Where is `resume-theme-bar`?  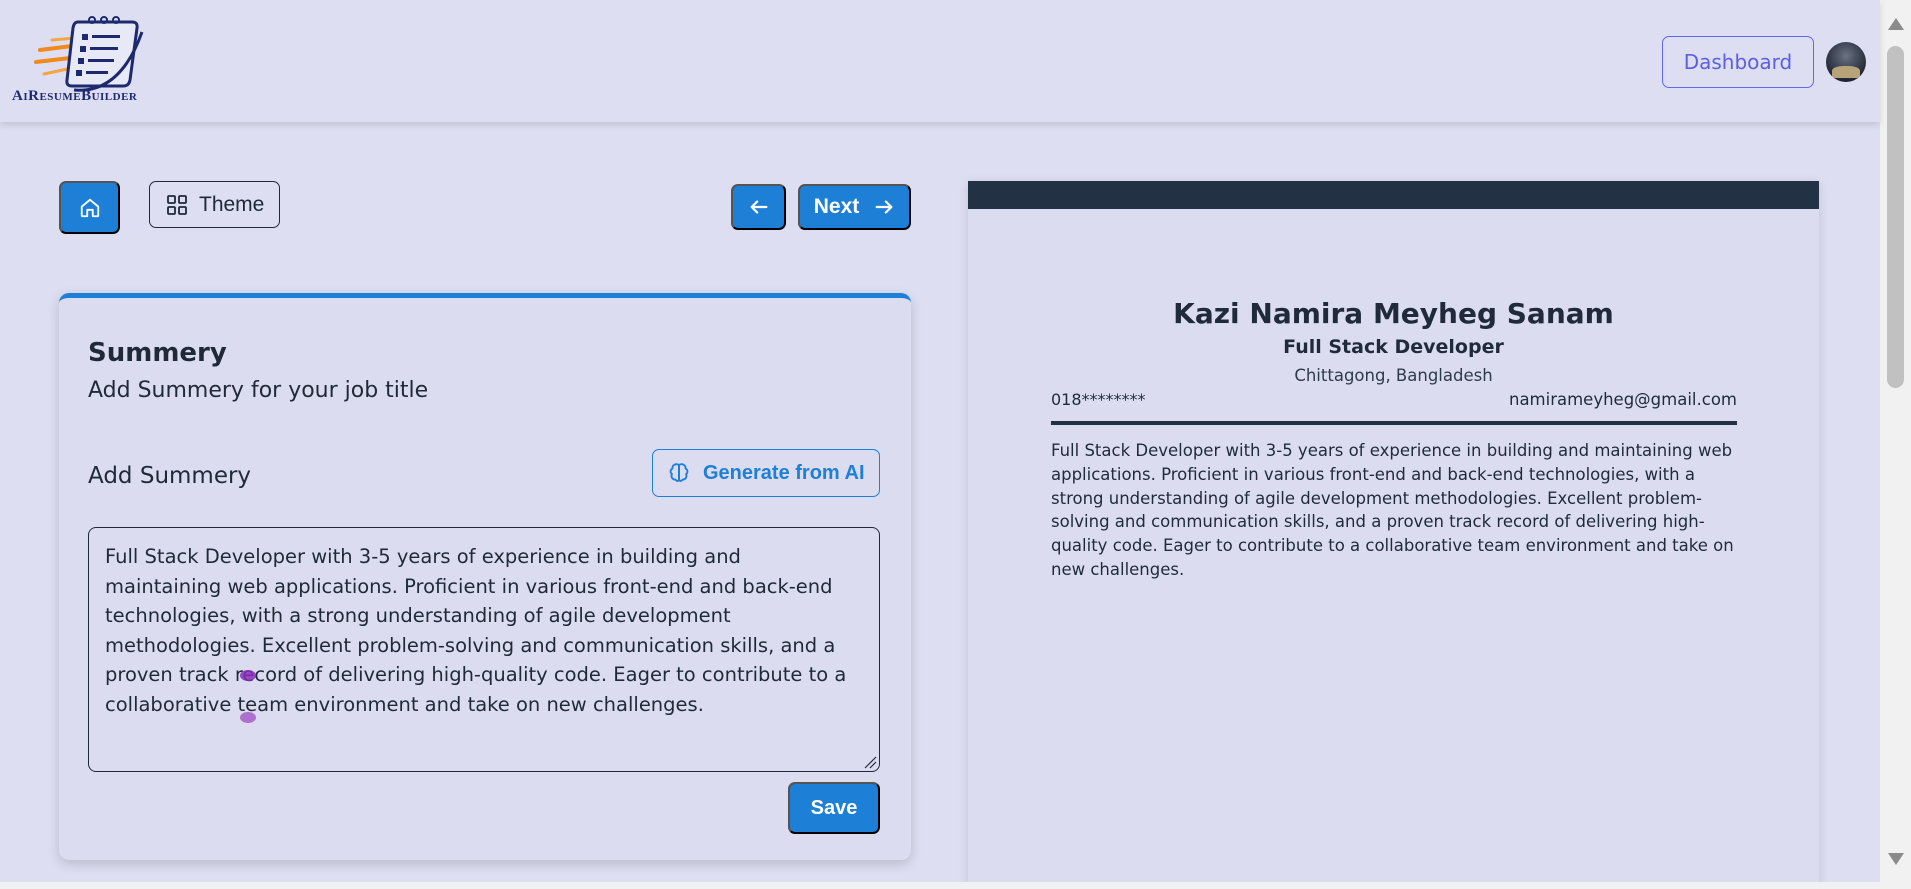 resume-theme-bar is located at coordinates (1393, 195).